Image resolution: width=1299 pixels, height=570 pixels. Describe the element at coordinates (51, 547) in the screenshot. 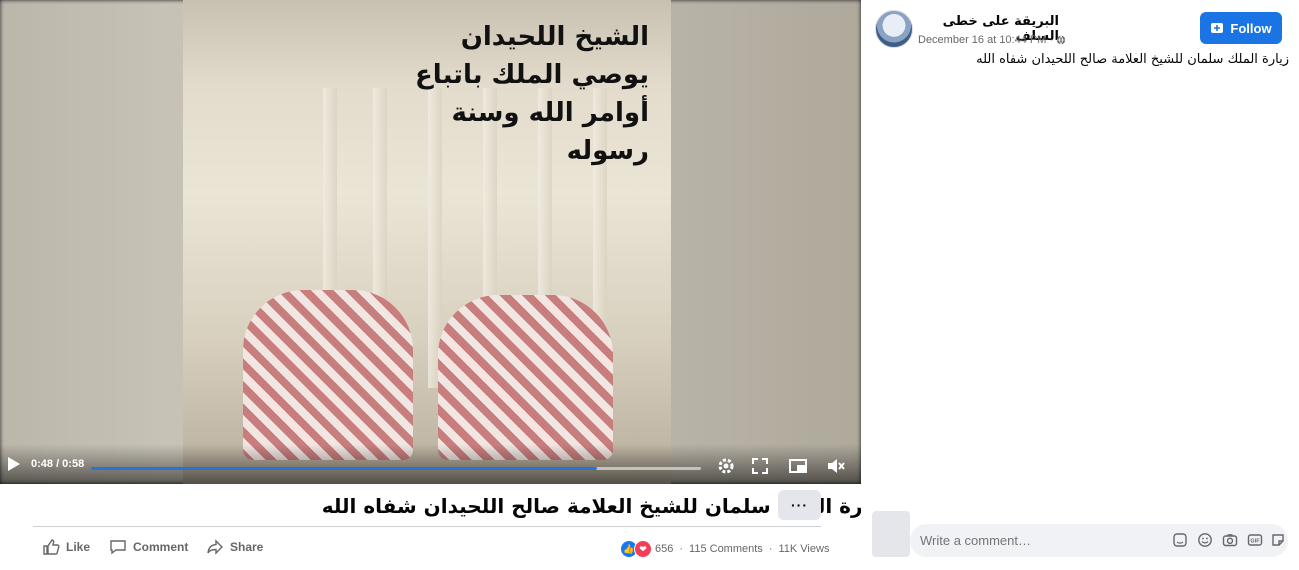

I see `like-icon` at that location.